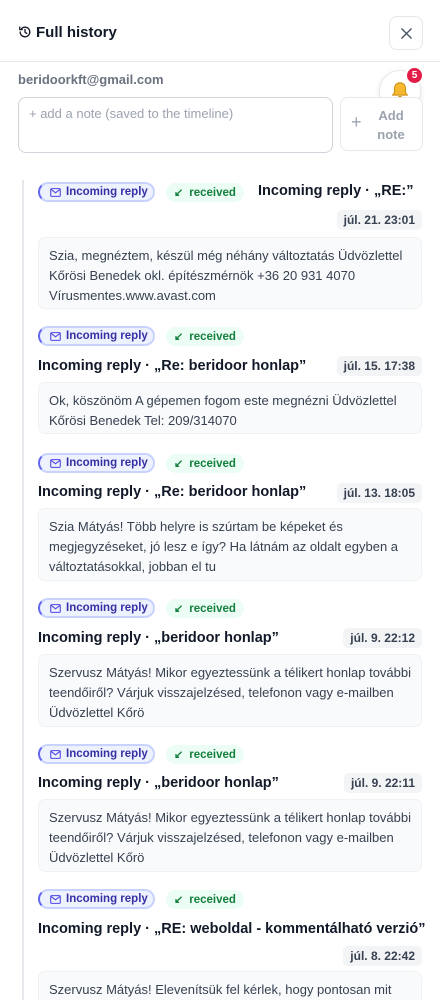 Image resolution: width=440 pixels, height=1000 pixels. What do you see at coordinates (175, 125) in the screenshot?
I see `note-input` at bounding box center [175, 125].